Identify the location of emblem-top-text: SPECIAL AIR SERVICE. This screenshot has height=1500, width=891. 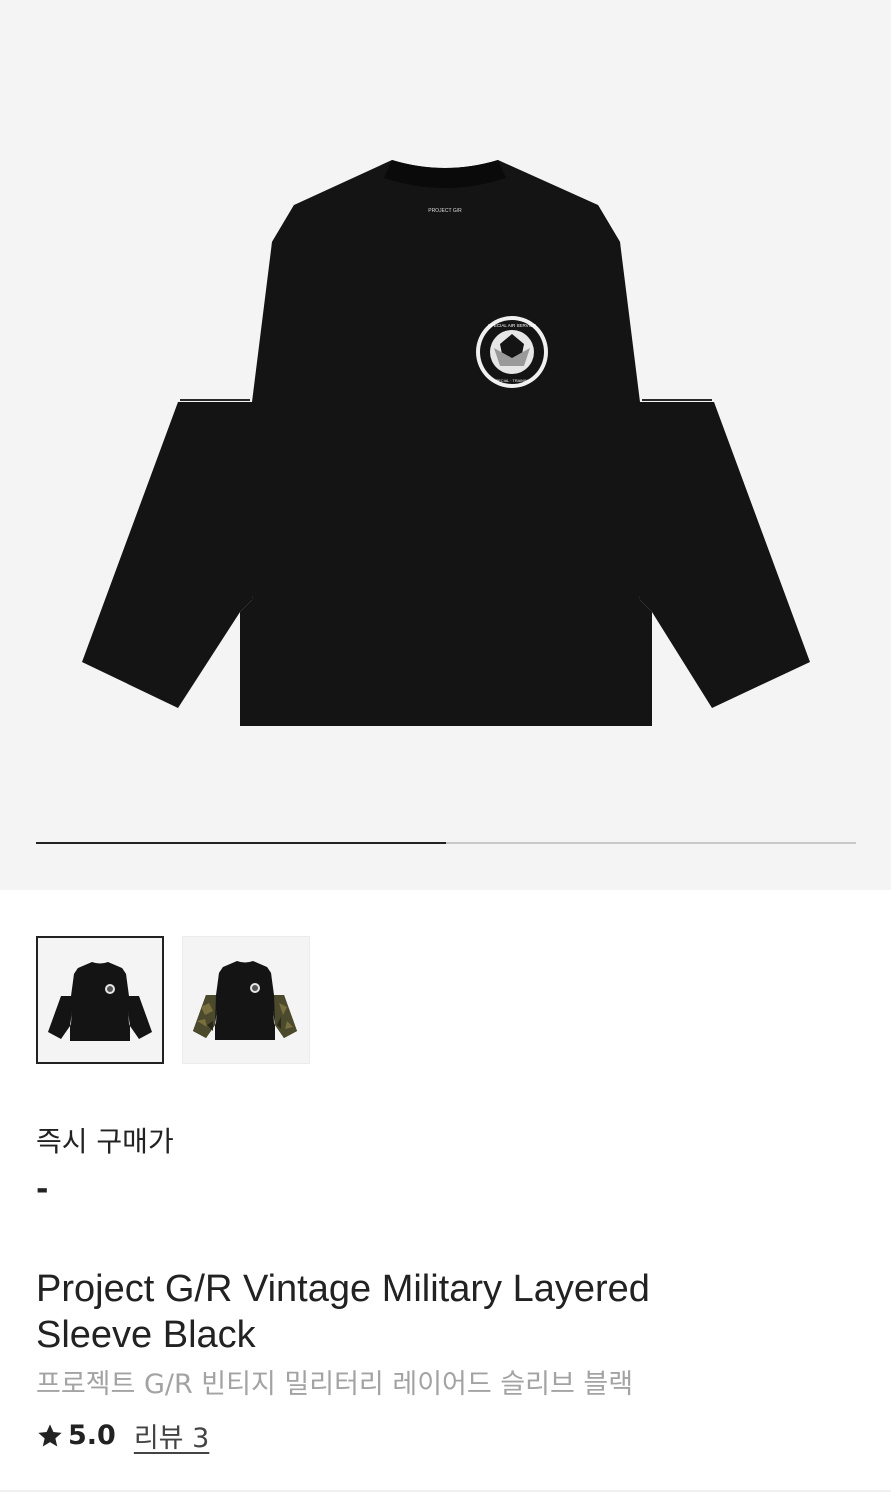
(512, 325).